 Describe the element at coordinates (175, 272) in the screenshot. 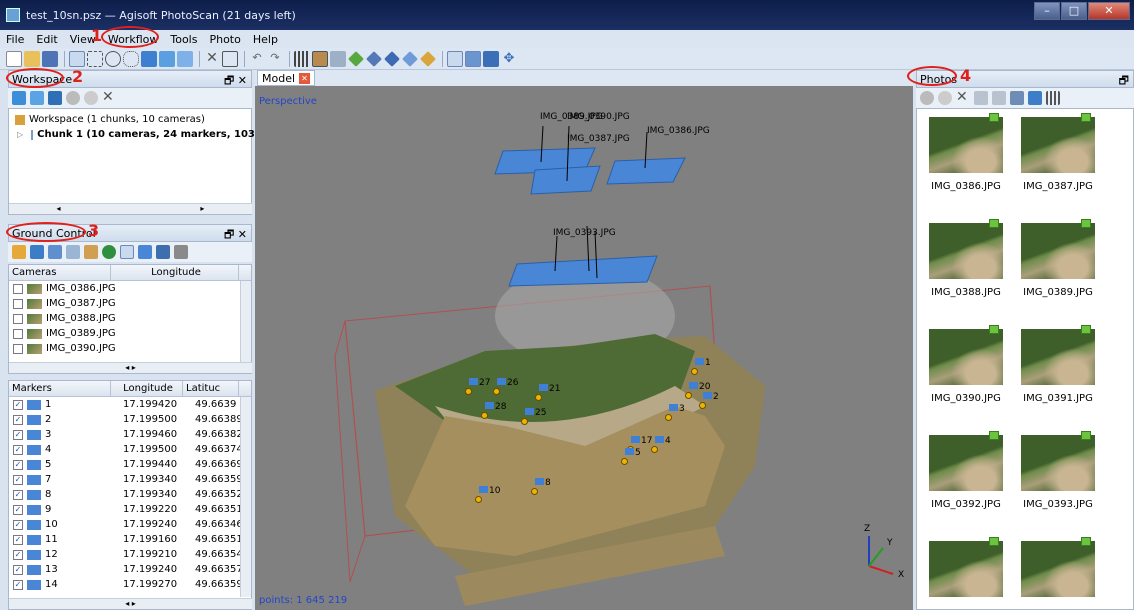

I see `col-longitude: Longitude` at that location.